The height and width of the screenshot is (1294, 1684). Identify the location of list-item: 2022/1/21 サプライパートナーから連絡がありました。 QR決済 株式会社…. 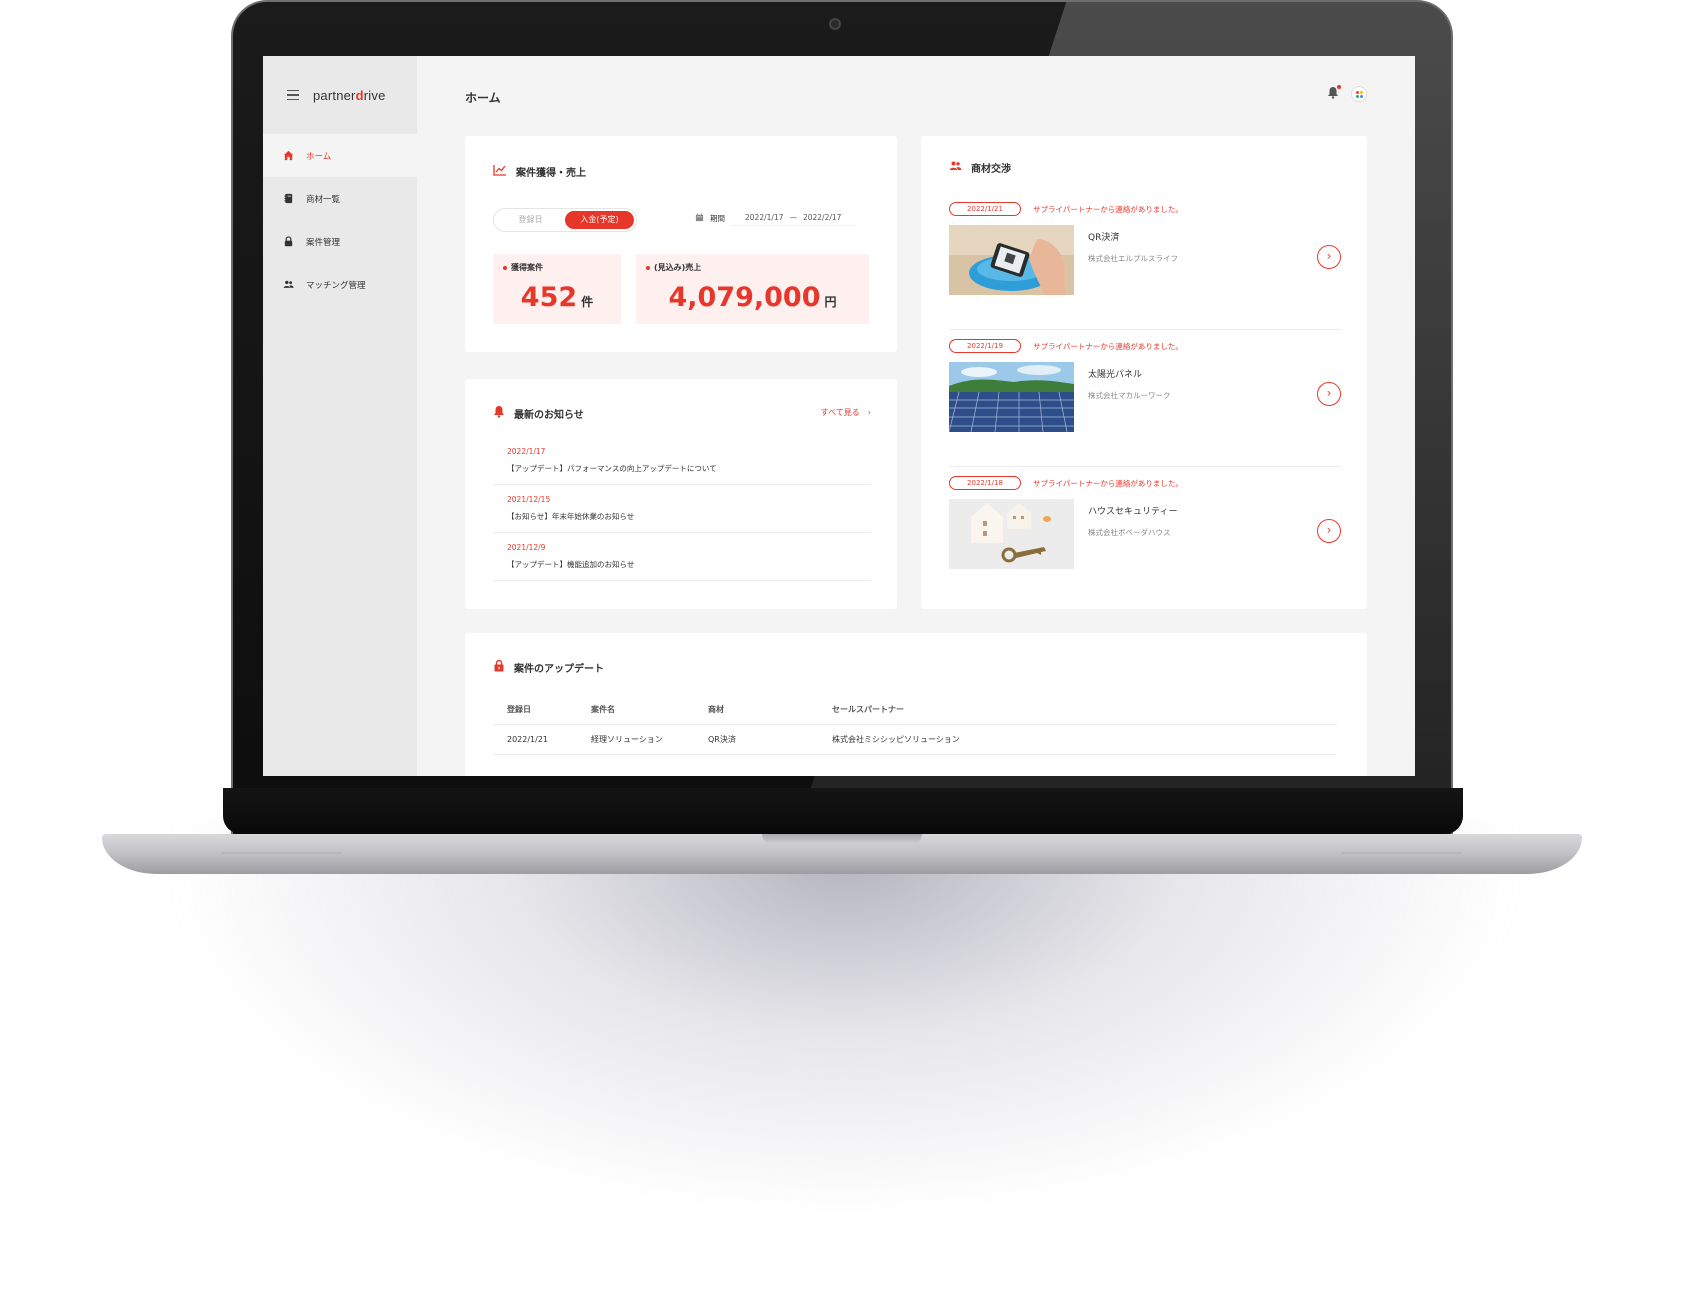
(1145, 266).